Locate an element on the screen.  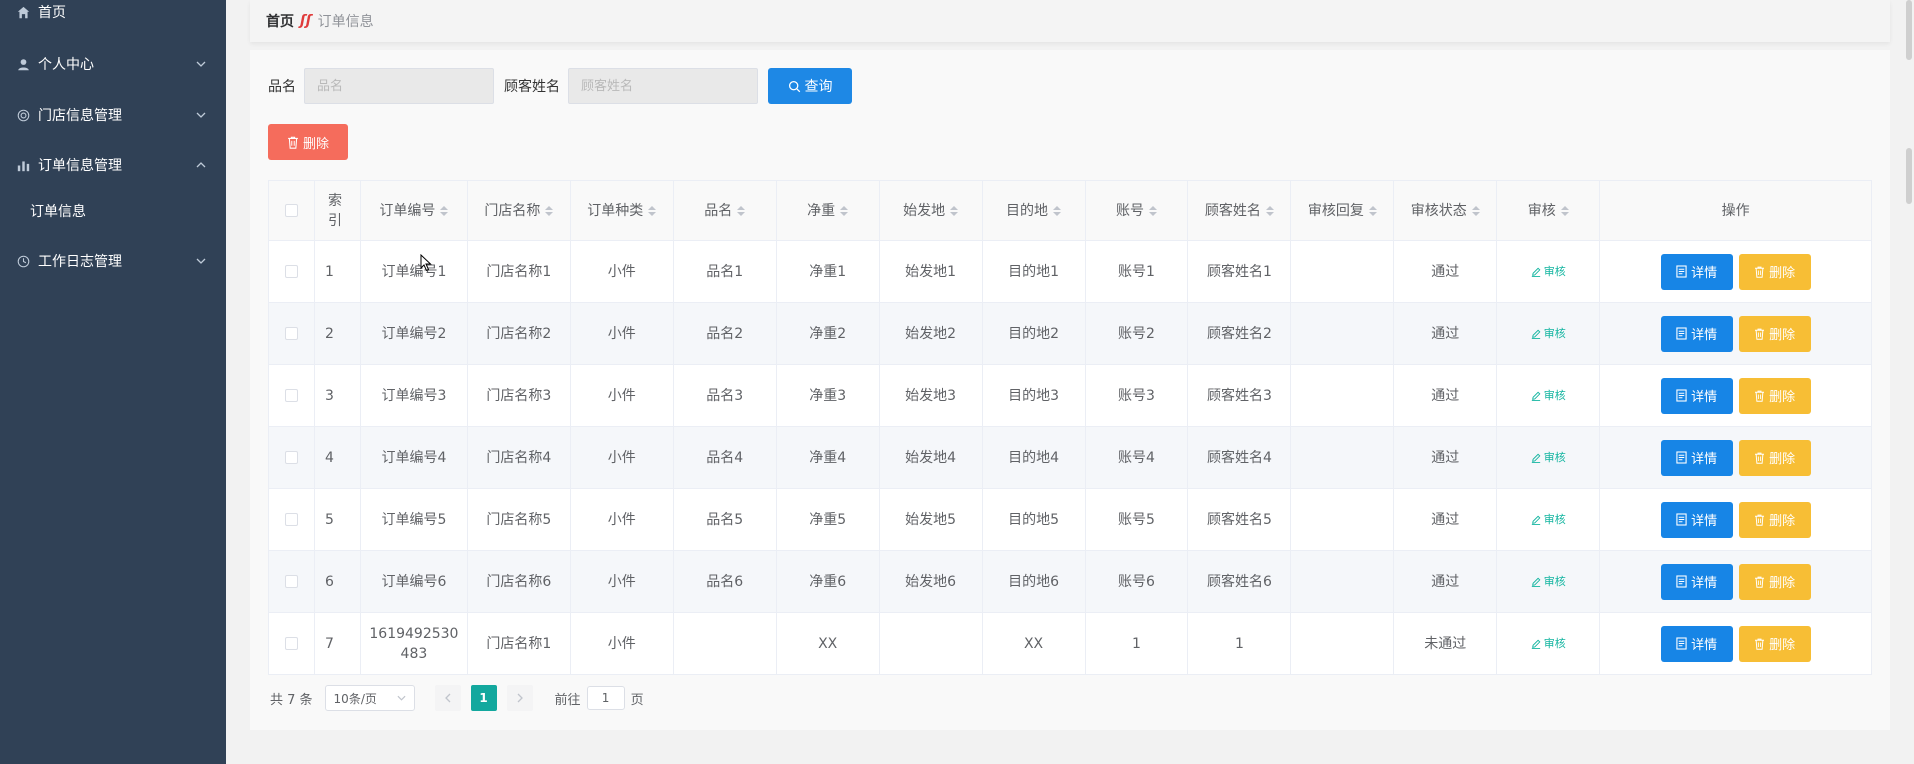
customer-name-search-input is located at coordinates (663, 86).